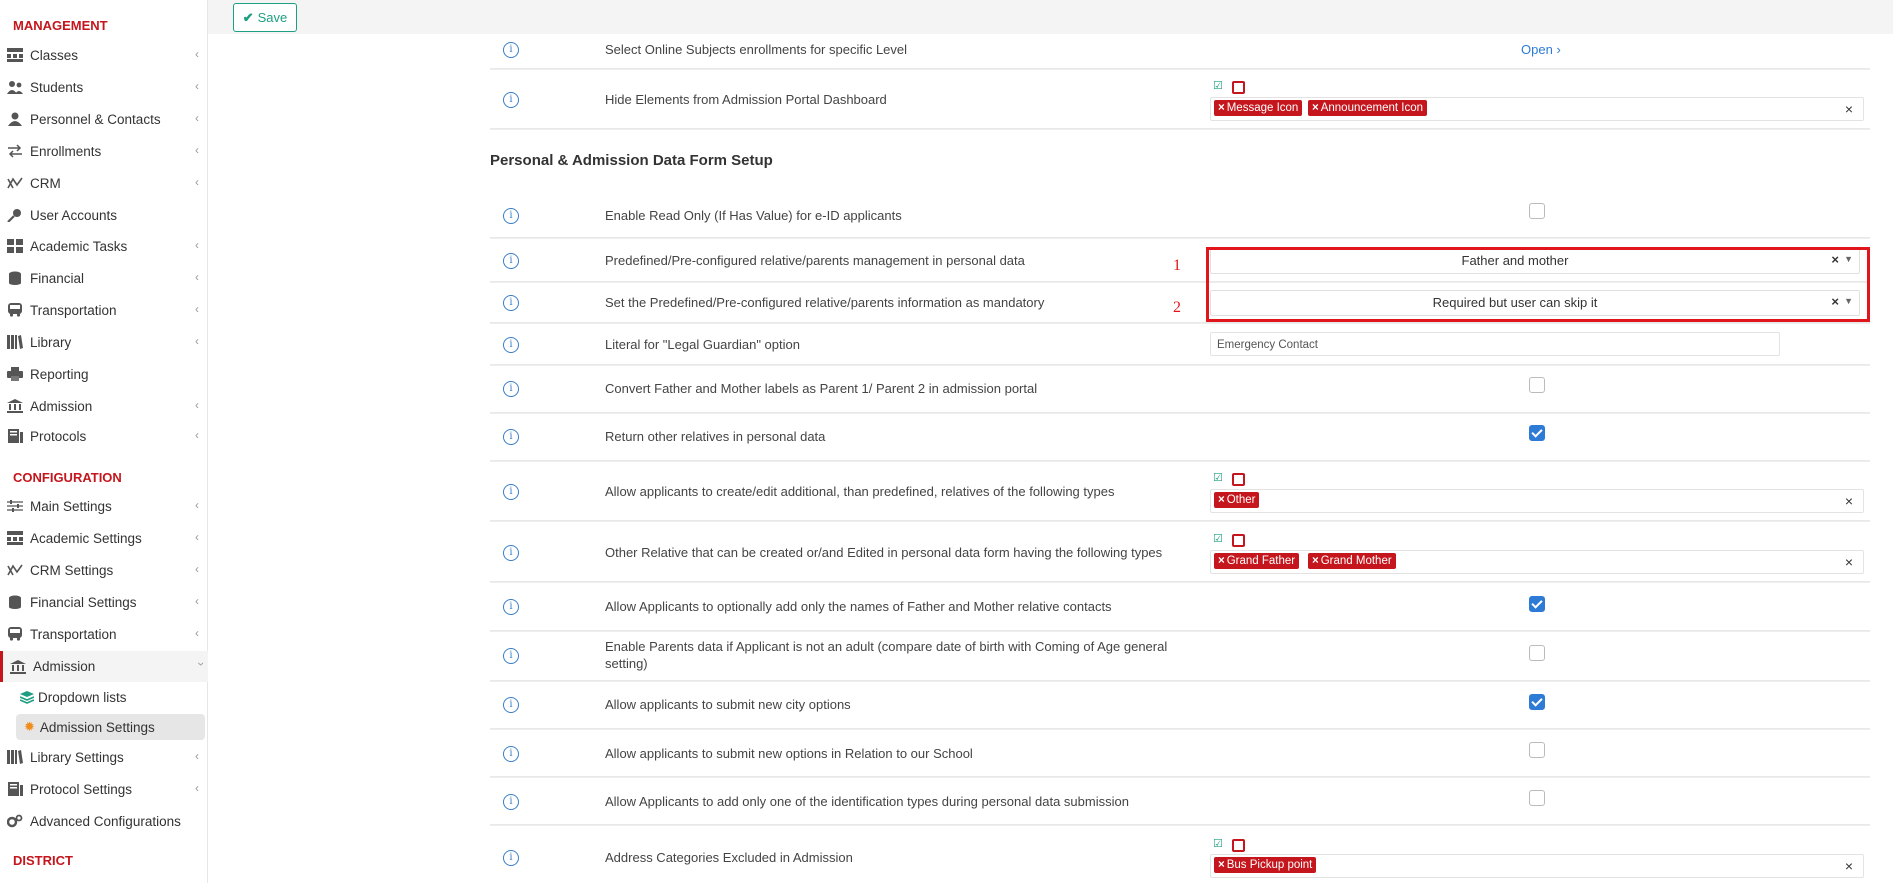 This screenshot has width=1893, height=883. Describe the element at coordinates (1537, 866) in the screenshot. I see `tag-select-address-categories: × Bus Pickup point ×` at that location.